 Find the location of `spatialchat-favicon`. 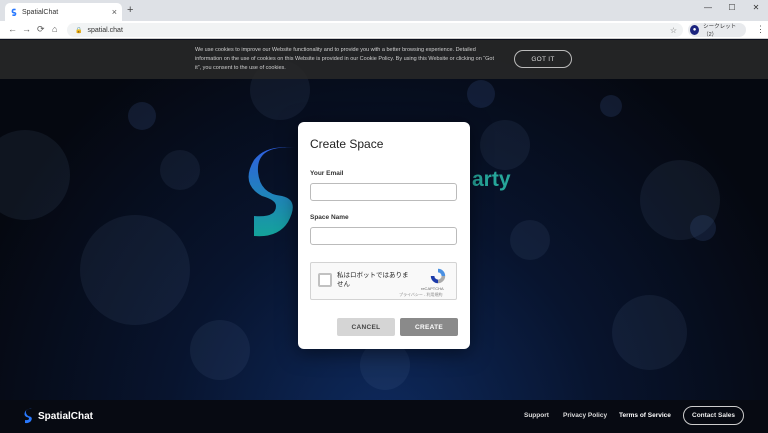

spatialchat-favicon is located at coordinates (14, 12).